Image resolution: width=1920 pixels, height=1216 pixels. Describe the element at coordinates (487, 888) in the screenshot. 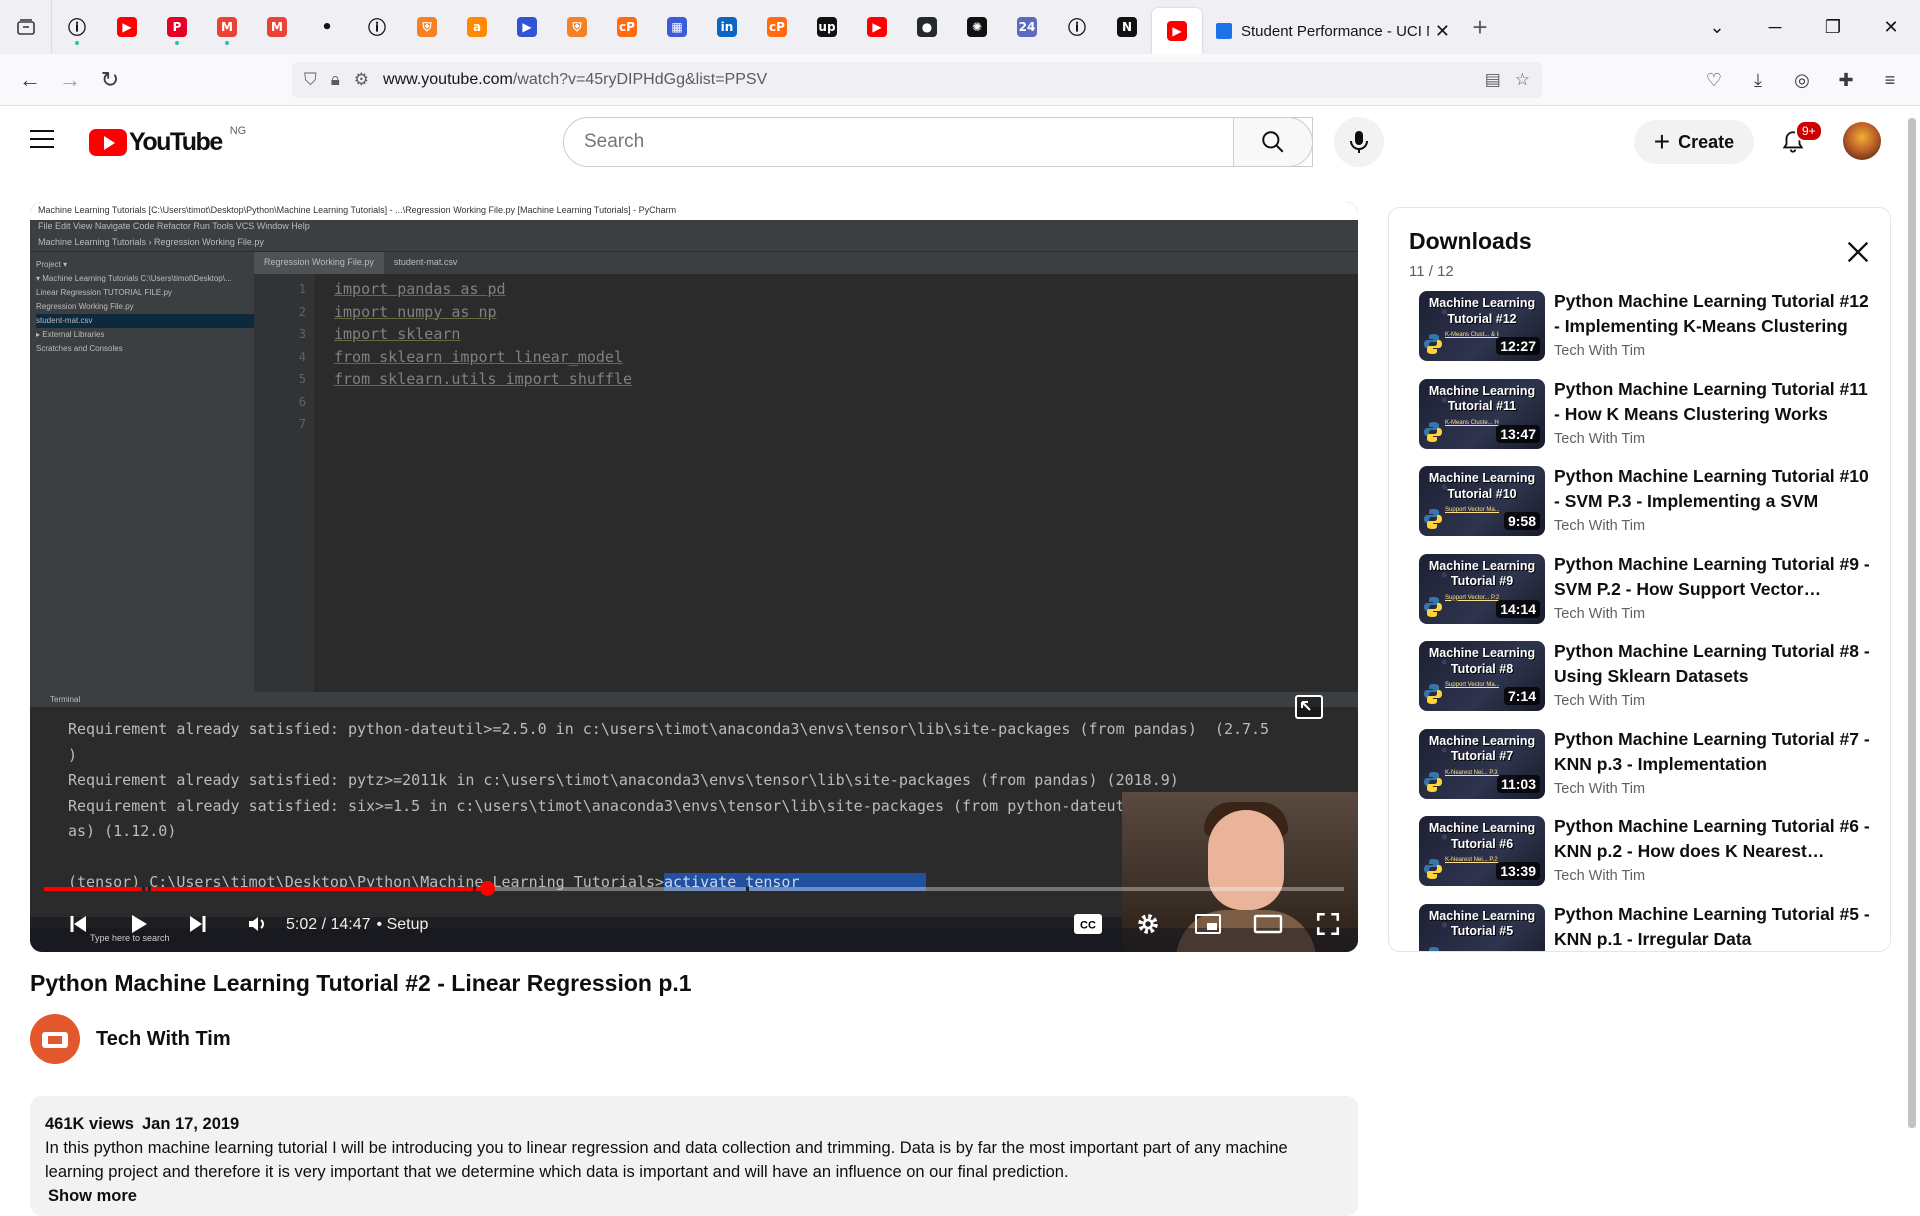

I see `scrubber-handle` at that location.